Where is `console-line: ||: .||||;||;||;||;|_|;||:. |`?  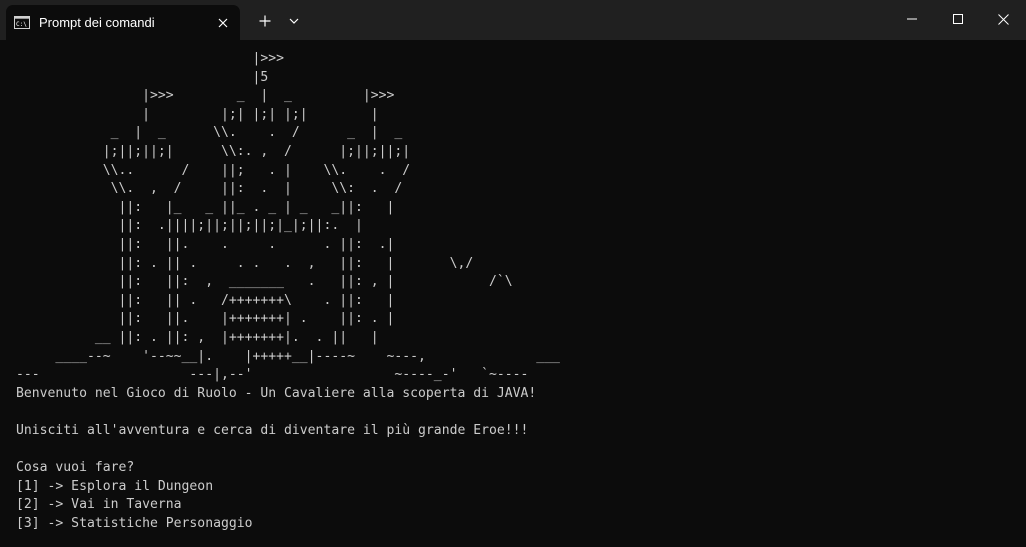 console-line: ||: .||||;||;||;||;|_|;||:. | is located at coordinates (189, 226).